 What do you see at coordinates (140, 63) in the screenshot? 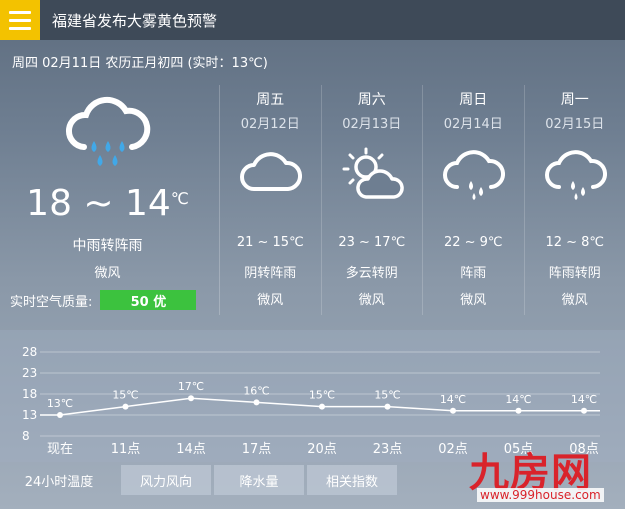
I see `date-bar: 周四 02月11日 农历正月初四 (实时：13℃)` at bounding box center [140, 63].